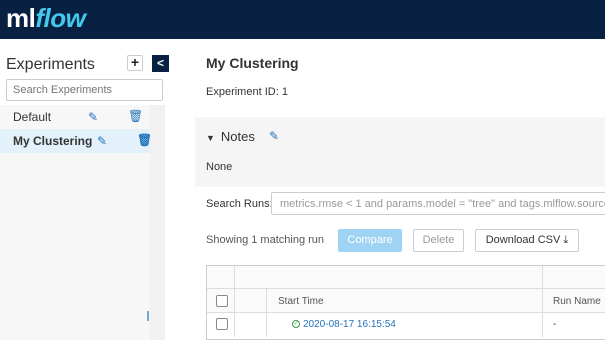 The width and height of the screenshot is (605, 340). Describe the element at coordinates (160, 63) in the screenshot. I see `collapse-sidebar-button: <` at that location.